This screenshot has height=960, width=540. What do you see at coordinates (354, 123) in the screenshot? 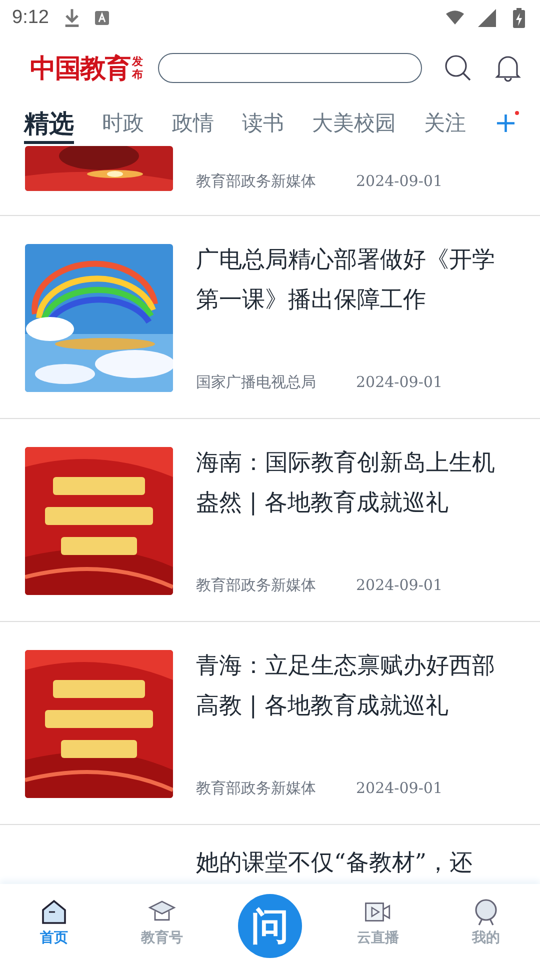
I see `category-tab: 大美校园` at bounding box center [354, 123].